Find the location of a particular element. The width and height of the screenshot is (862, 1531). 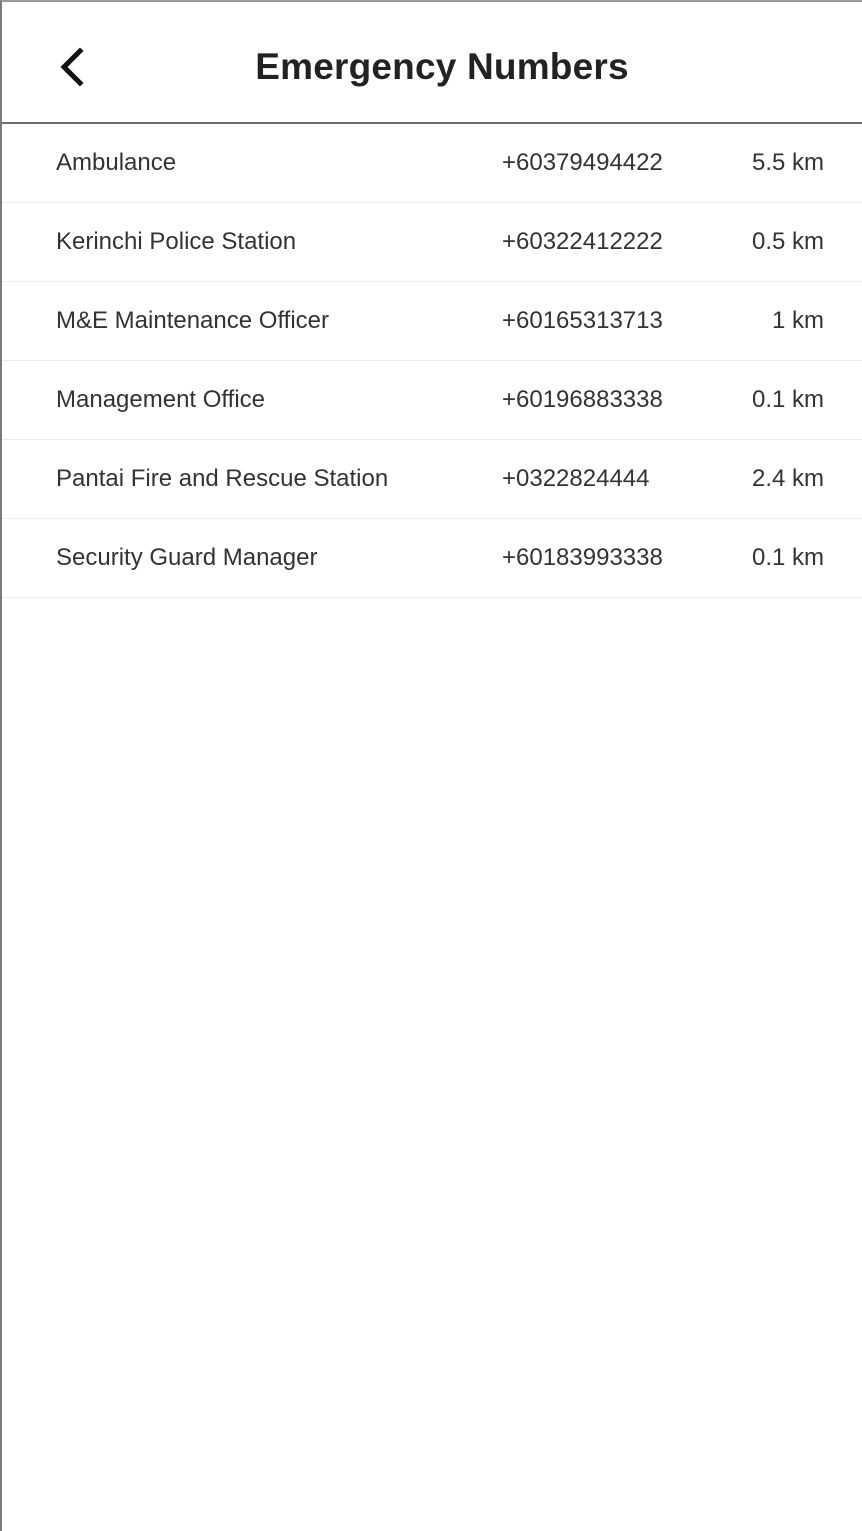

contact-distance: 0.5 km is located at coordinates (787, 241).